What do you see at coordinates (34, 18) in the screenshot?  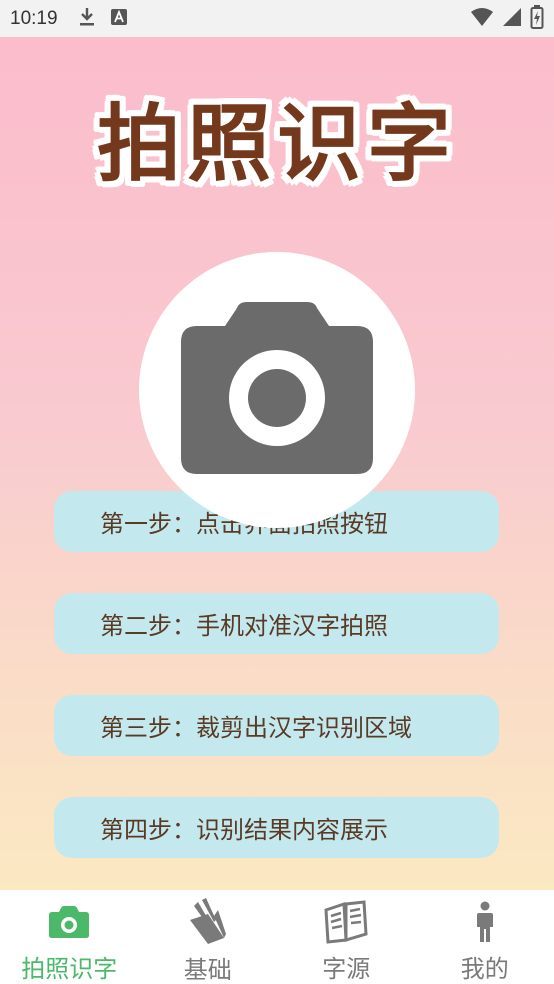 I see `status-time: 10:19` at bounding box center [34, 18].